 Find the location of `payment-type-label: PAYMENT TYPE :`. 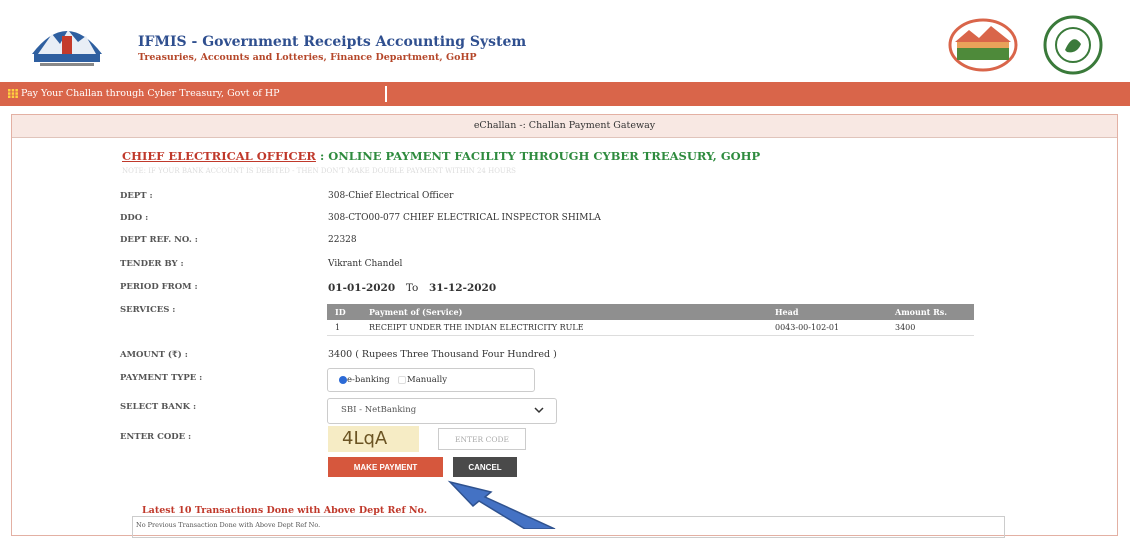

payment-type-label: PAYMENT TYPE : is located at coordinates (161, 378).